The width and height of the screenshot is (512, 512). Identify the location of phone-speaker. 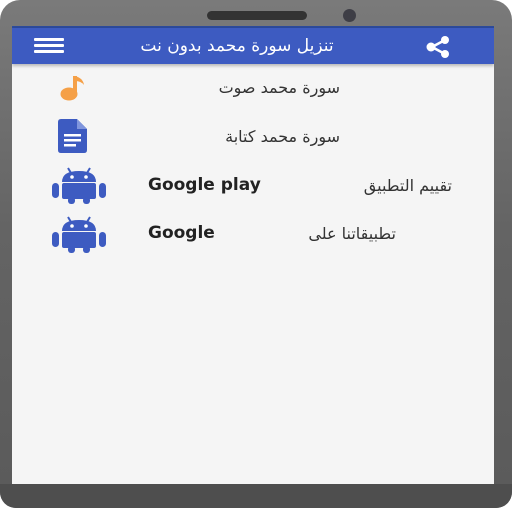
(257, 15).